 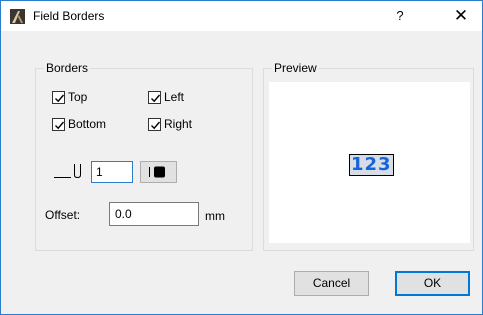 What do you see at coordinates (178, 124) in the screenshot?
I see `checkbox-right-label: Right` at bounding box center [178, 124].